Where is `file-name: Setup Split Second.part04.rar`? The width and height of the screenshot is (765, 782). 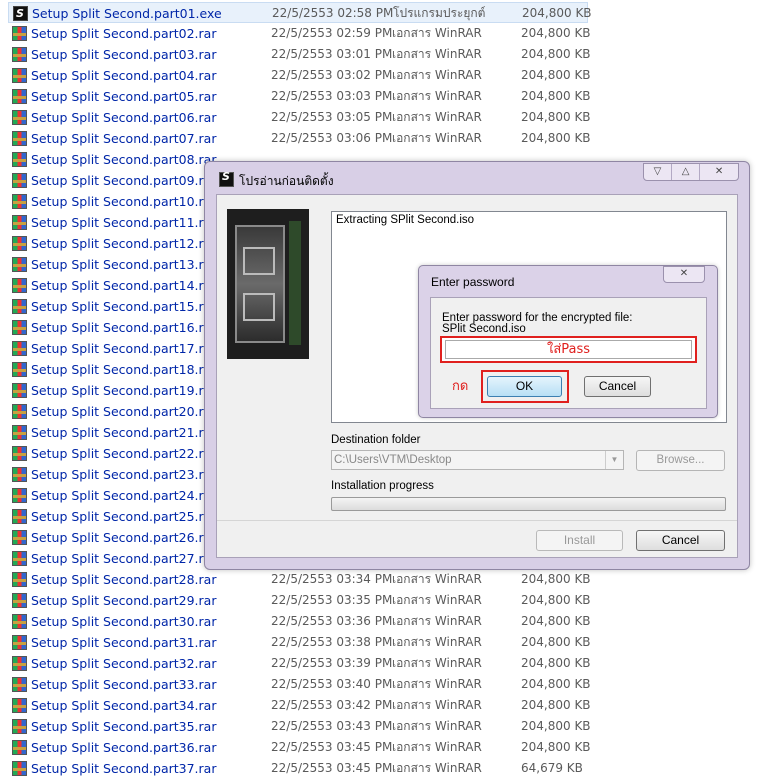
file-name: Setup Split Second.part04.rar is located at coordinates (124, 75).